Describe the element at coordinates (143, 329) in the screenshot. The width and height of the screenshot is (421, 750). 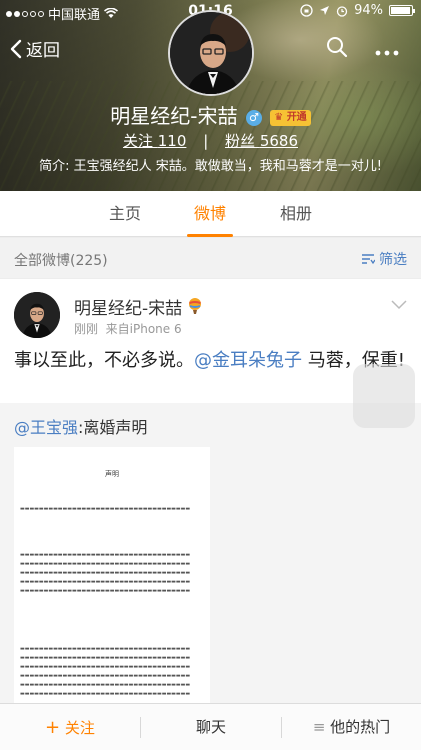
I see `post-source: 来自iPhone 6` at that location.